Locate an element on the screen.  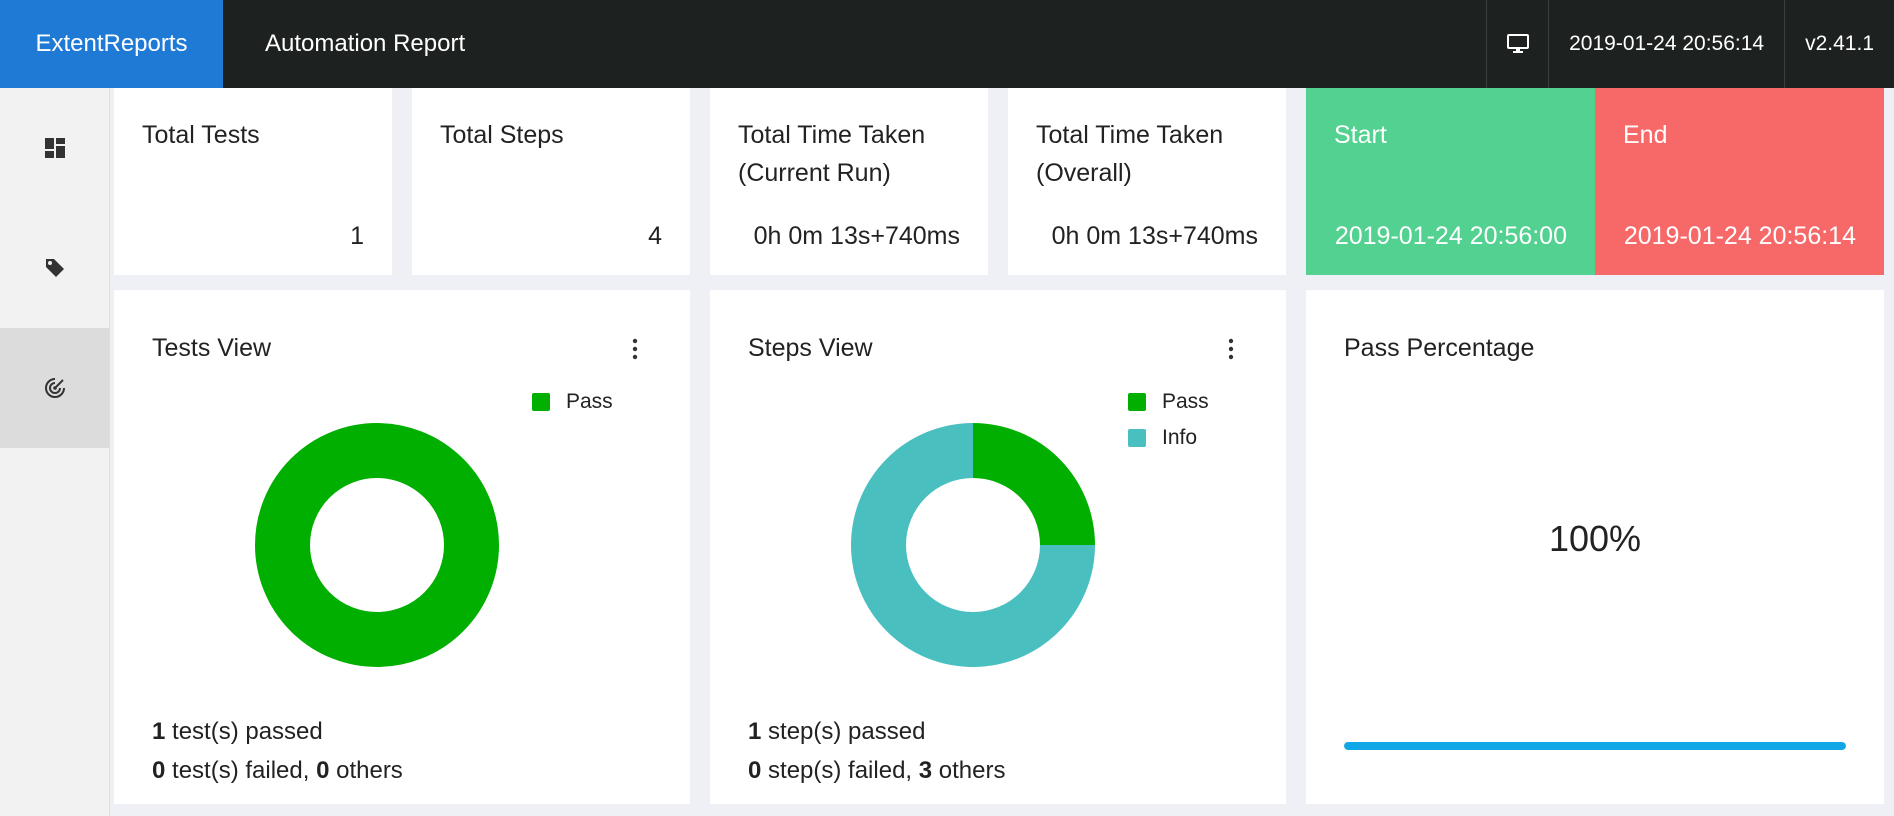
end-value: 2019-01-24 20:56:14 is located at coordinates (1739, 236).